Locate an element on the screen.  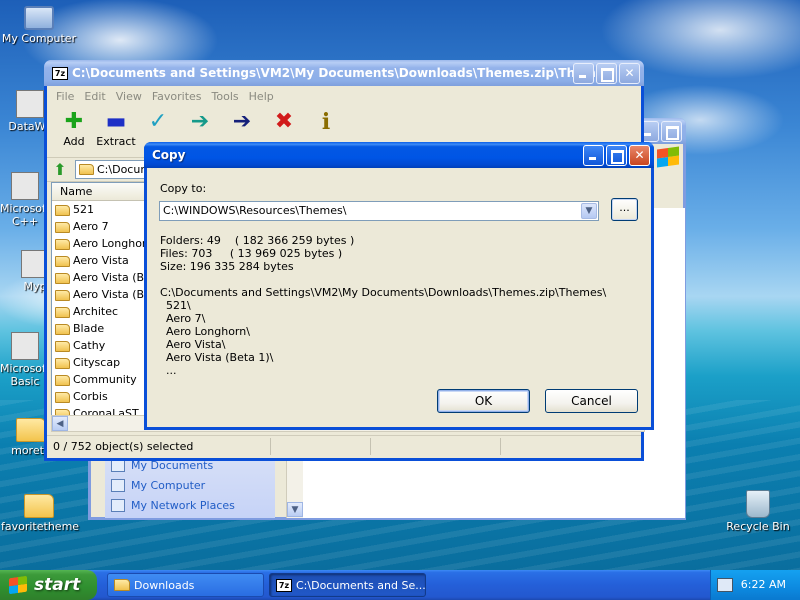
menu-favorites: Favorites is located at coordinates (177, 96).